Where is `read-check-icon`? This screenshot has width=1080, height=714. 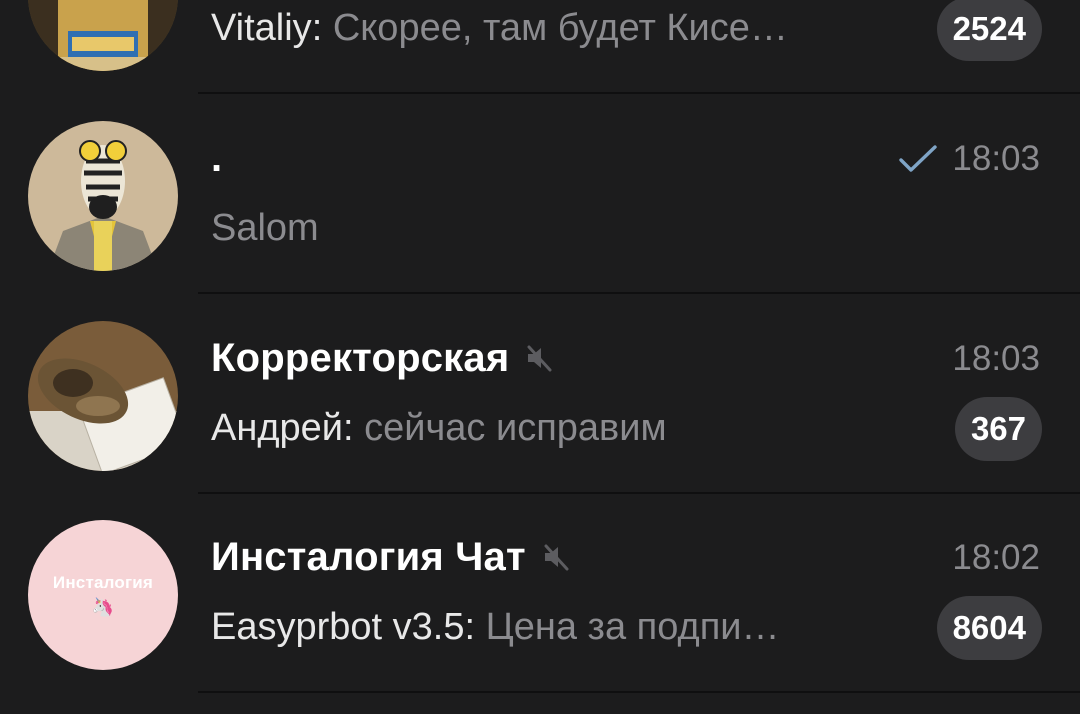 read-check-icon is located at coordinates (918, 158).